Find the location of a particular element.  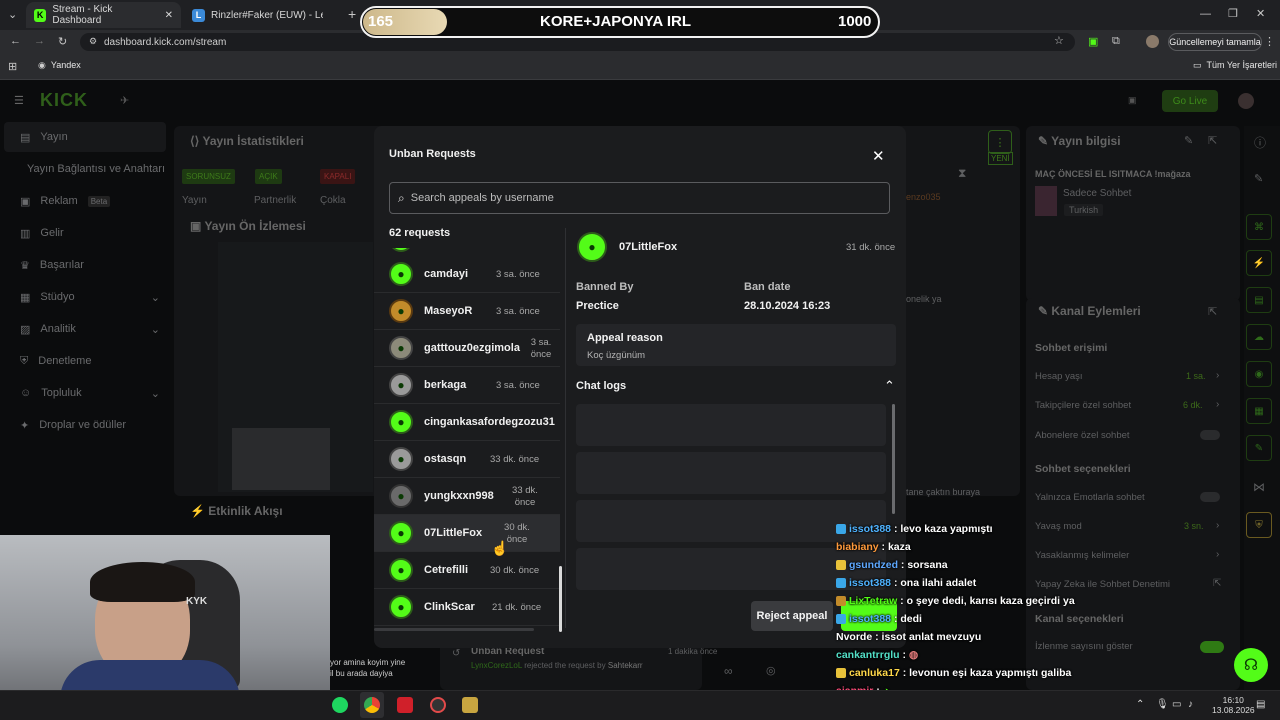

request-row: ● Cetrefilli 30 dk. önce is located at coordinates (467, 570).